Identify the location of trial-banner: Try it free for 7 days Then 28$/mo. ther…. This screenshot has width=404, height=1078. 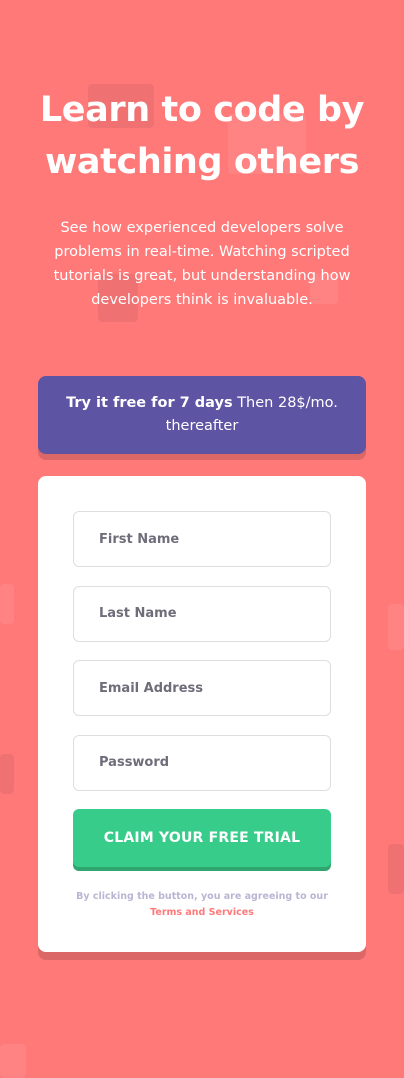
(202, 415).